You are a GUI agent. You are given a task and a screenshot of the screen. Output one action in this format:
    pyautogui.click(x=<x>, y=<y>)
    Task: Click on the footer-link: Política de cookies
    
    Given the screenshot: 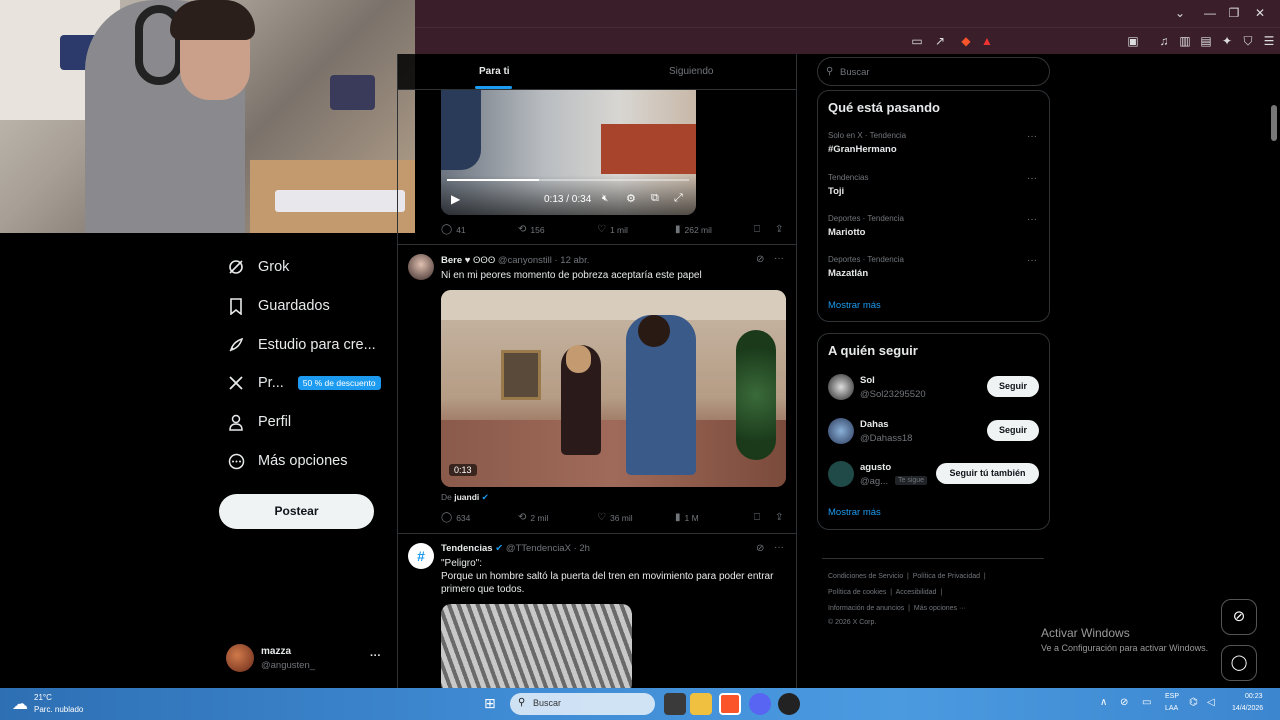 What is the action you would take?
    pyautogui.click(x=857, y=592)
    